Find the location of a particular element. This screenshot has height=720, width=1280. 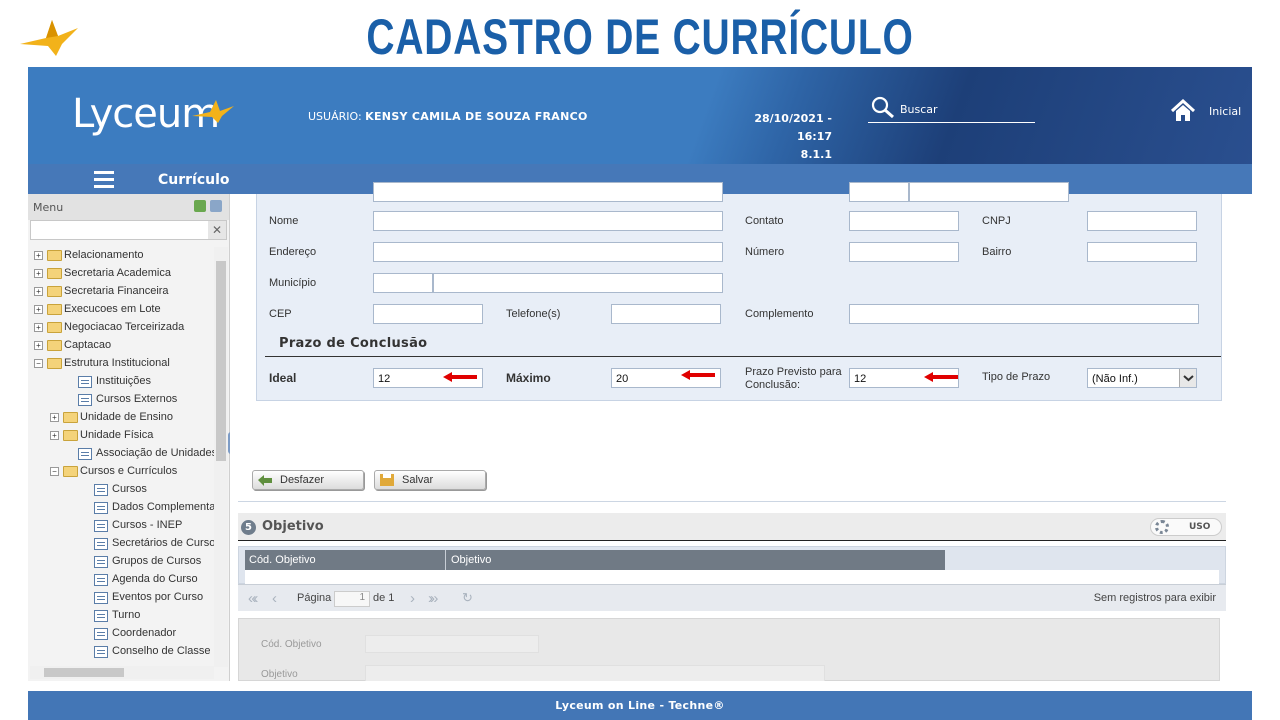

telefone-field is located at coordinates (666, 314).